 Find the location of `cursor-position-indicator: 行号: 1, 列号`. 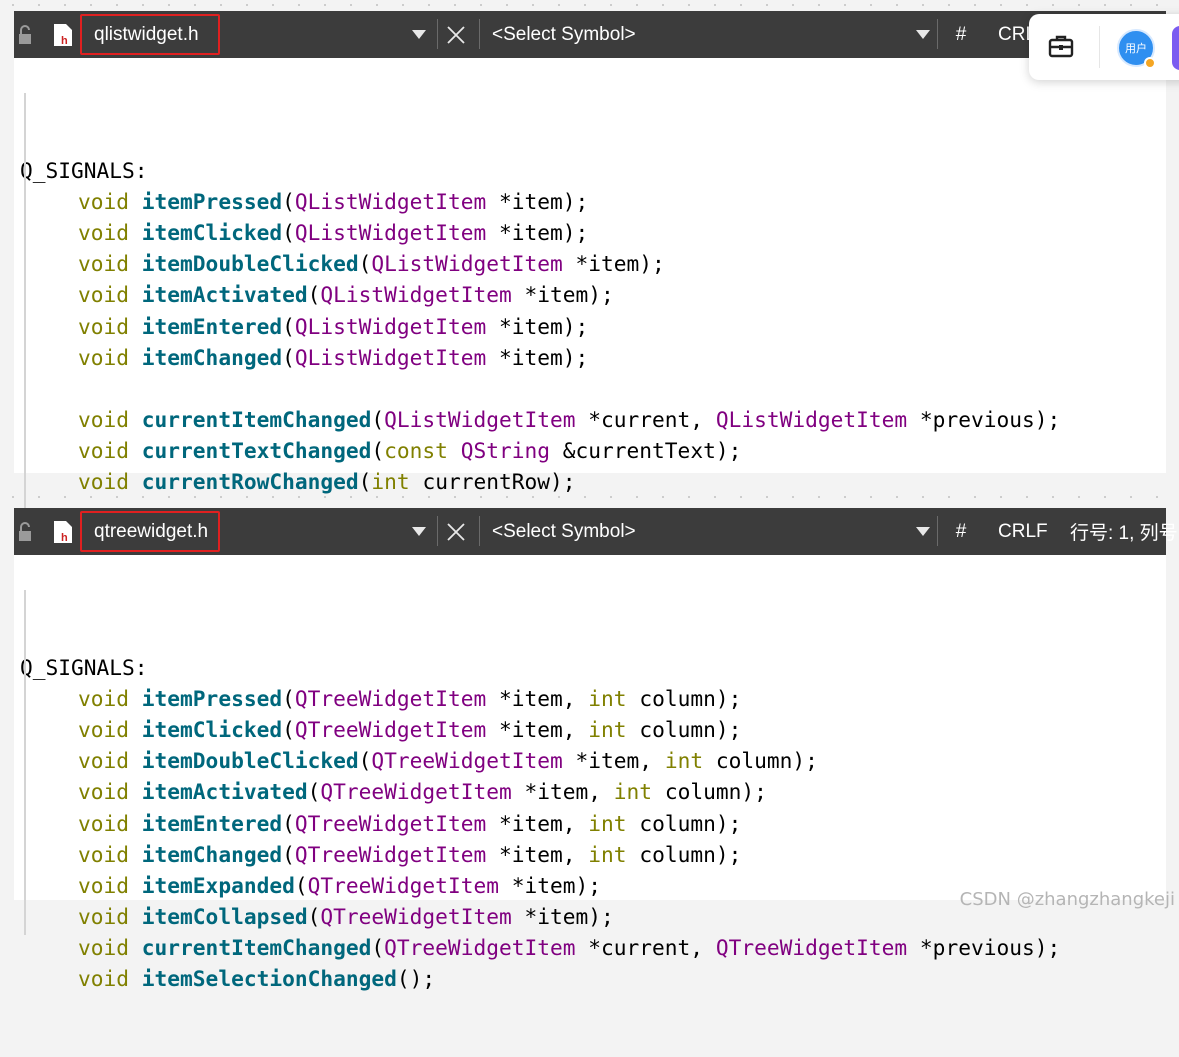

cursor-position-indicator: 行号: 1, 列号 is located at coordinates (1124, 531).